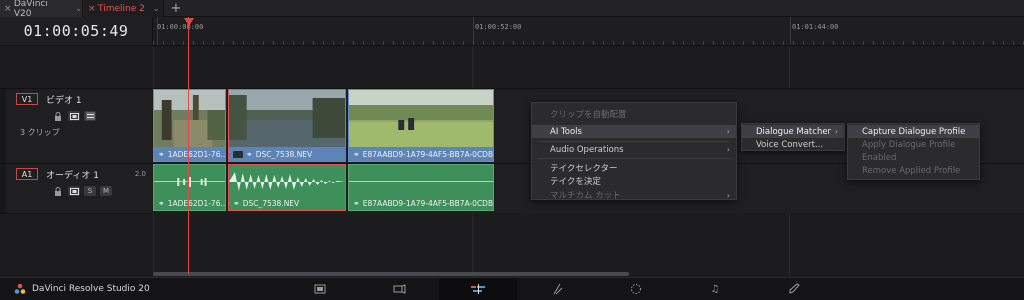 Image resolution: width=1024 pixels, height=300 pixels. I want to click on tab-label: DaVinci V20, so click(30, 9).